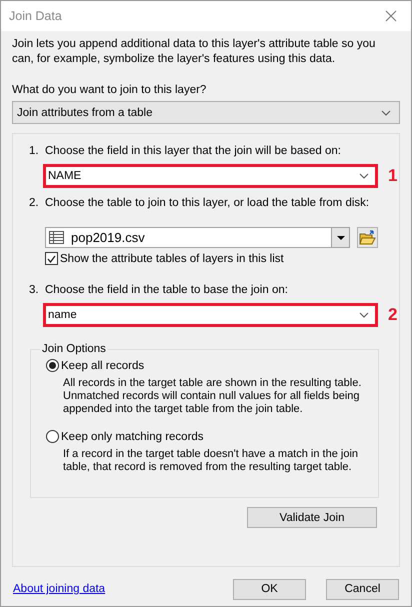 The width and height of the screenshot is (412, 607). Describe the element at coordinates (185, 151) in the screenshot. I see `step-label: 1. Choose the field in this layer that the join will be based on:` at that location.